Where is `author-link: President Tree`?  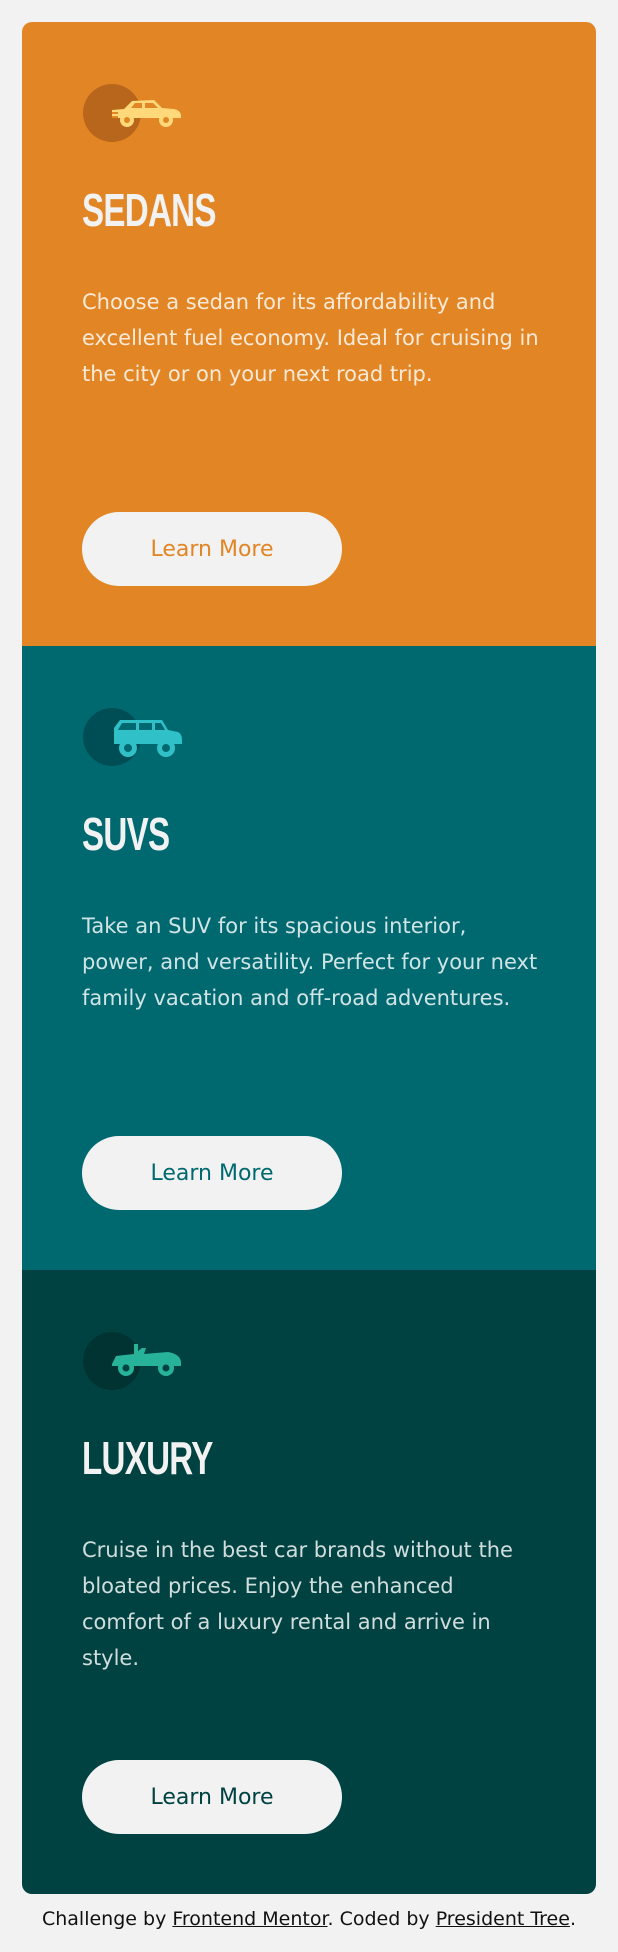
author-link: President Tree is located at coordinates (503, 1919).